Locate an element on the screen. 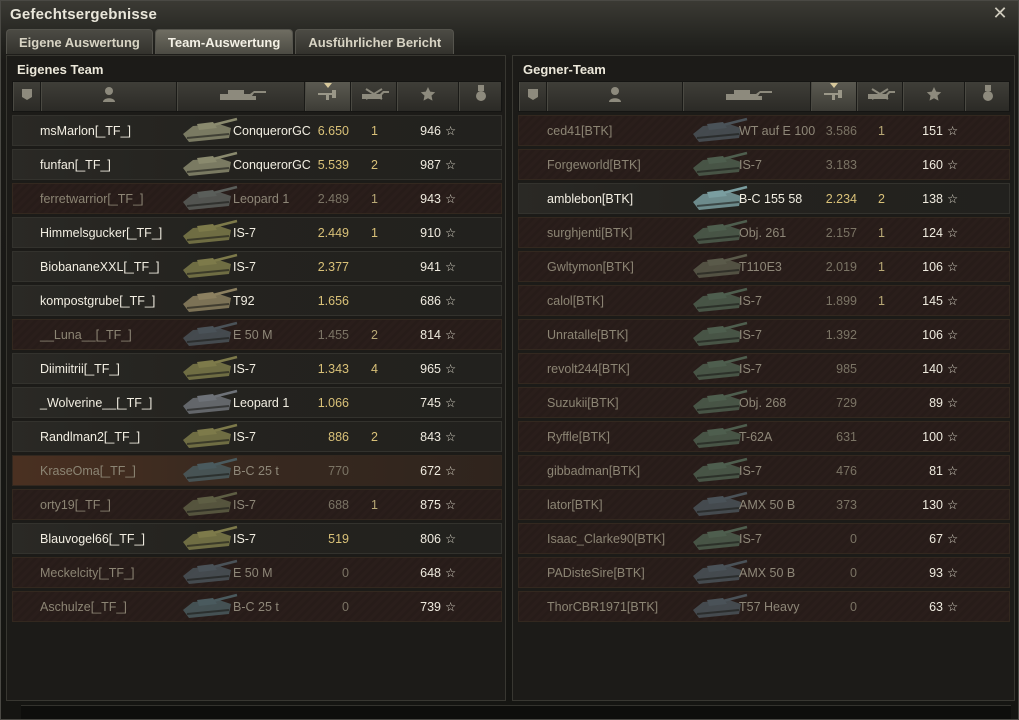 The image size is (1019, 720). tank-name: Obj. 268 is located at coordinates (763, 403).